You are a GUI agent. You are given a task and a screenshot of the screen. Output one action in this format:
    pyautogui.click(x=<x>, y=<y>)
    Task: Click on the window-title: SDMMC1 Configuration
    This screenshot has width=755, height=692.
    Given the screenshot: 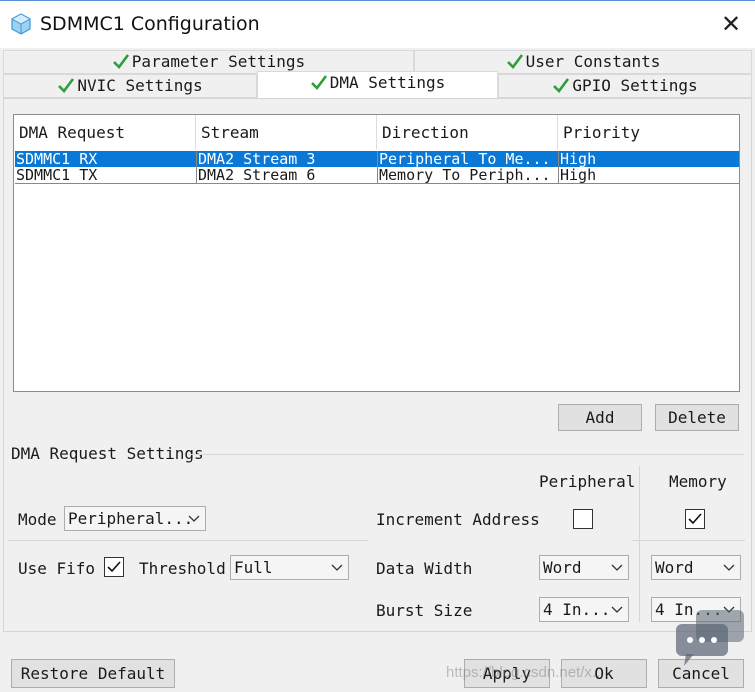 What is the action you would take?
    pyautogui.click(x=150, y=24)
    